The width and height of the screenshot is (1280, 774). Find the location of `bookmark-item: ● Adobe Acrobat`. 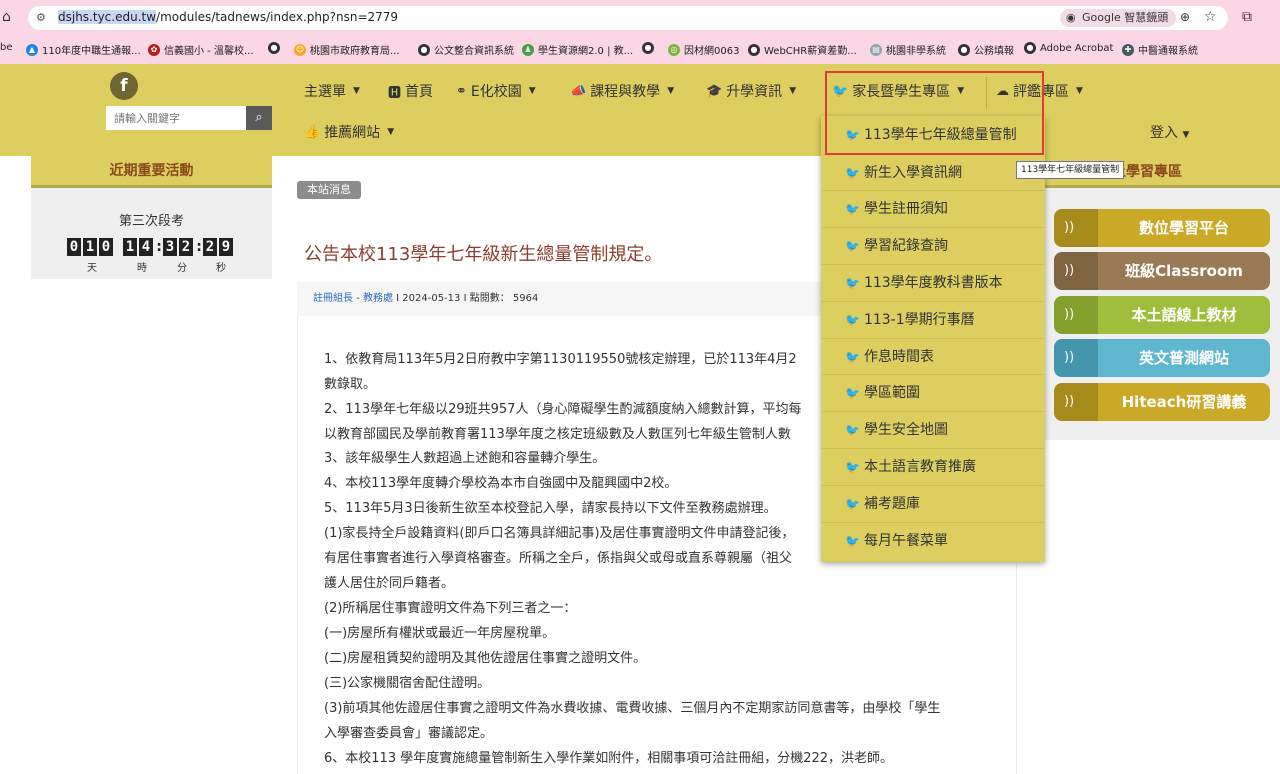

bookmark-item: ● Adobe Acrobat is located at coordinates (1068, 48).